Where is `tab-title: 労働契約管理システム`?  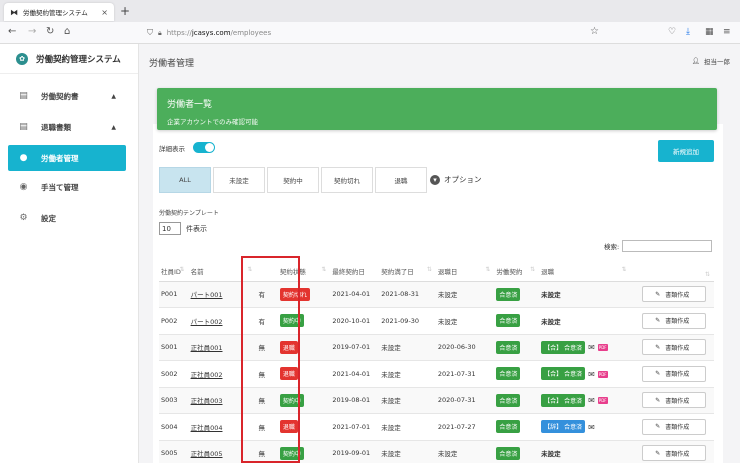 tab-title: 労働契約管理システム is located at coordinates (55, 13).